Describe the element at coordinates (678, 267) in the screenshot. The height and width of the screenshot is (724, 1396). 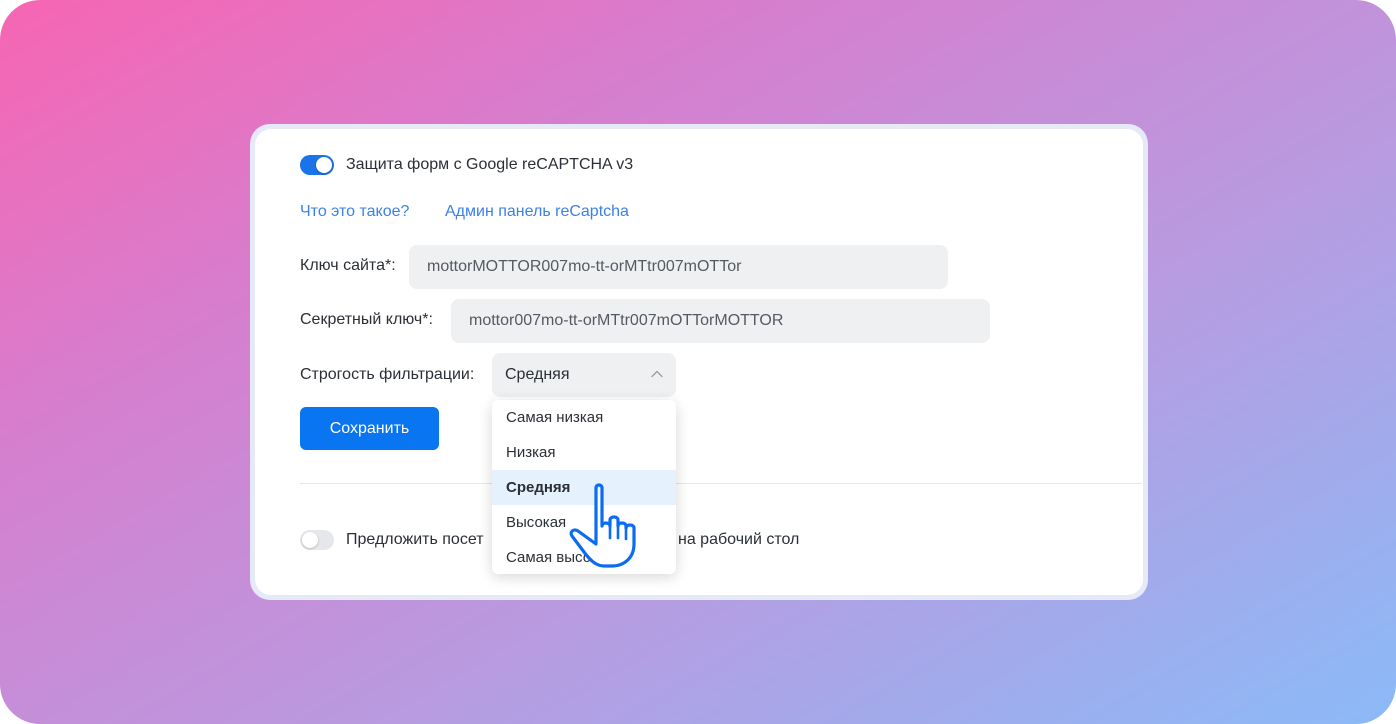
I see `site-key-input: mottorMOTTOR007mo-tt-orMTtr007mOTTor` at that location.